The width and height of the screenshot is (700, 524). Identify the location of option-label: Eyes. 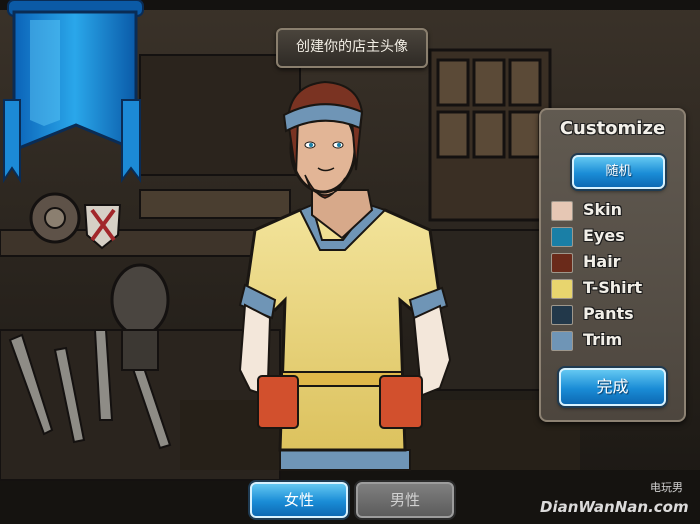
(604, 235).